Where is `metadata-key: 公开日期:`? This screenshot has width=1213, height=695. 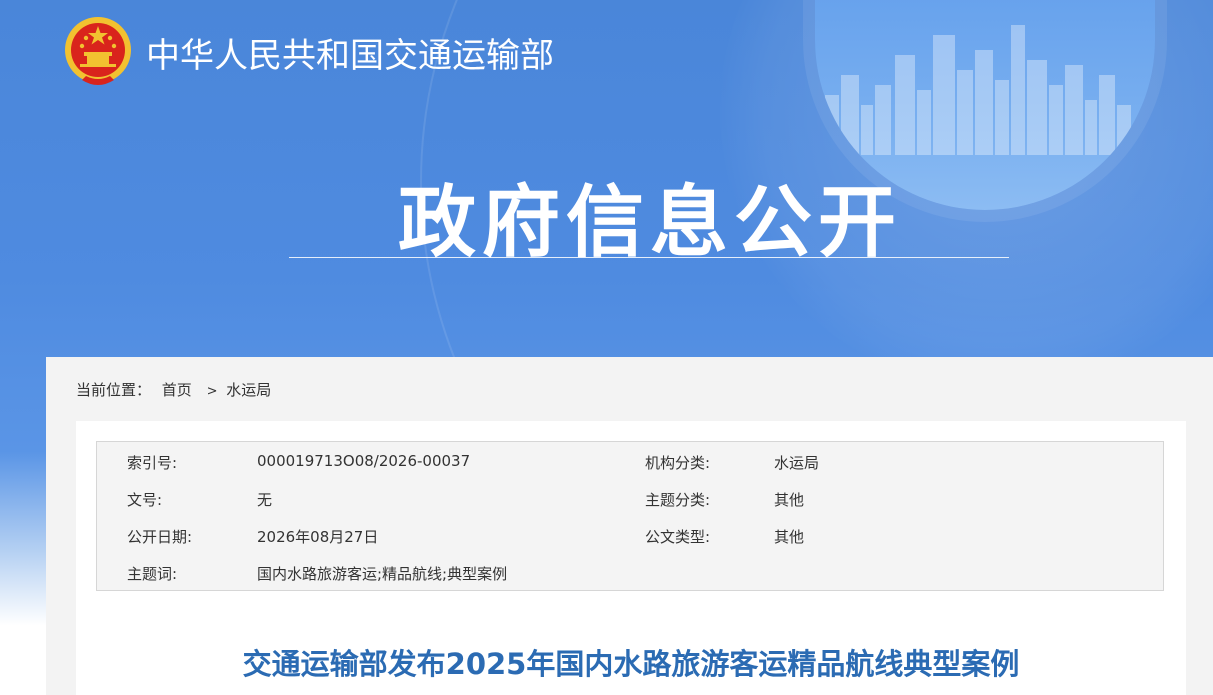
metadata-key: 公开日期: is located at coordinates (160, 537).